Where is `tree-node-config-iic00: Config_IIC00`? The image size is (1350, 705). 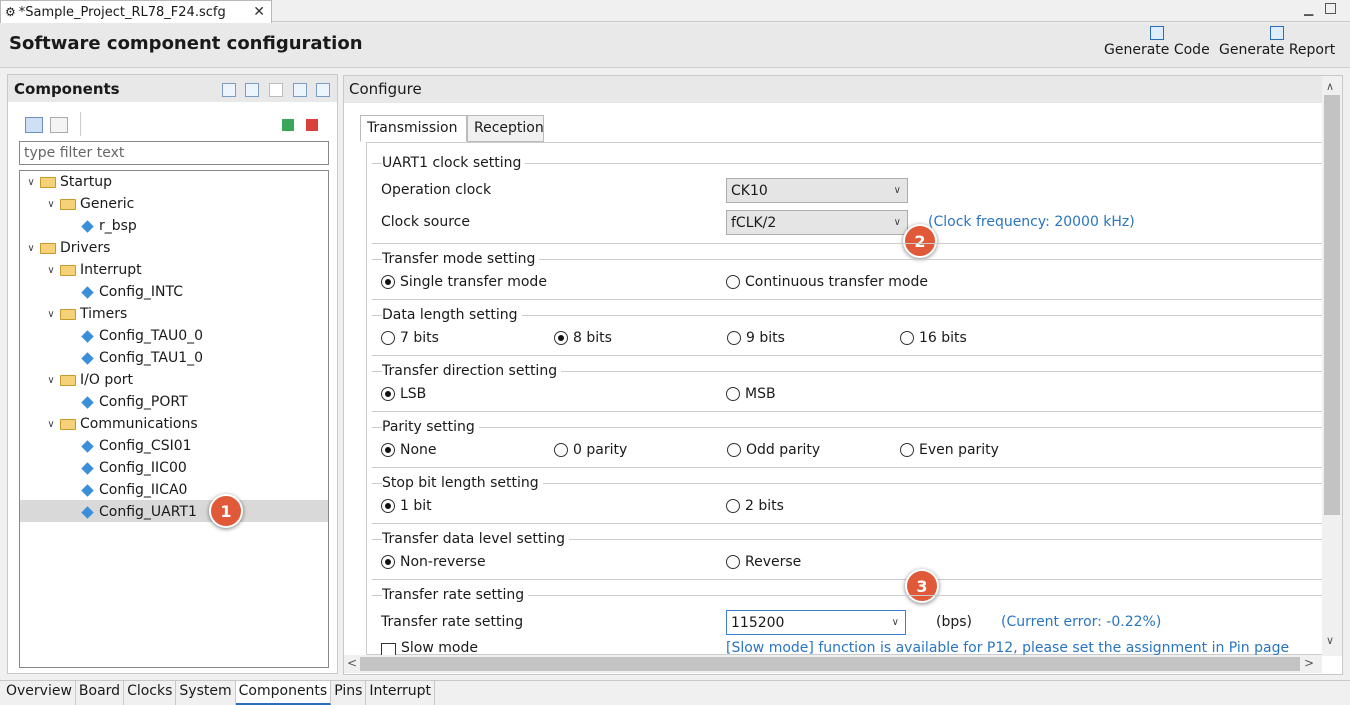
tree-node-config-iic00: Config_IIC00 is located at coordinates (133, 468).